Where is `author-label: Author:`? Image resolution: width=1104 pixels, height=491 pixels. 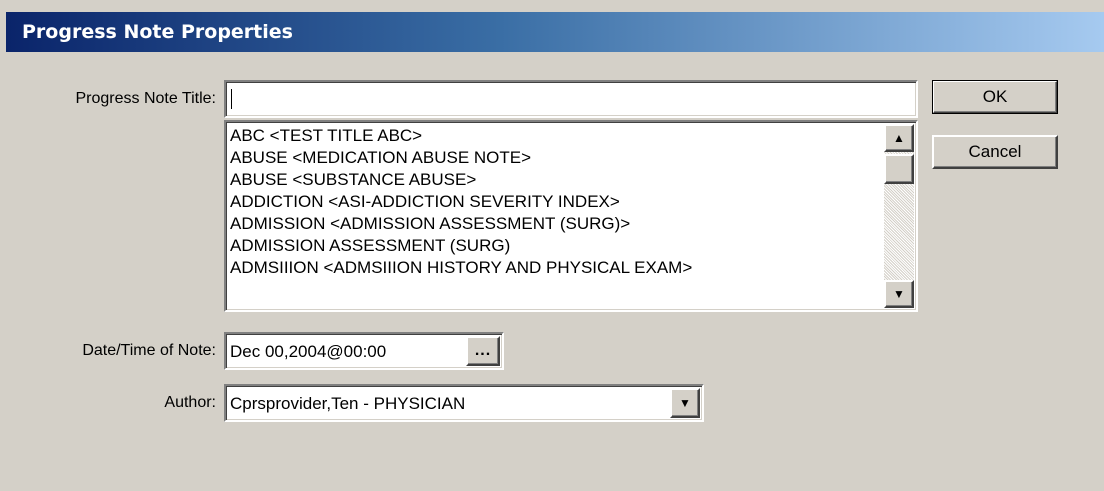
author-label: Author: is located at coordinates (190, 402).